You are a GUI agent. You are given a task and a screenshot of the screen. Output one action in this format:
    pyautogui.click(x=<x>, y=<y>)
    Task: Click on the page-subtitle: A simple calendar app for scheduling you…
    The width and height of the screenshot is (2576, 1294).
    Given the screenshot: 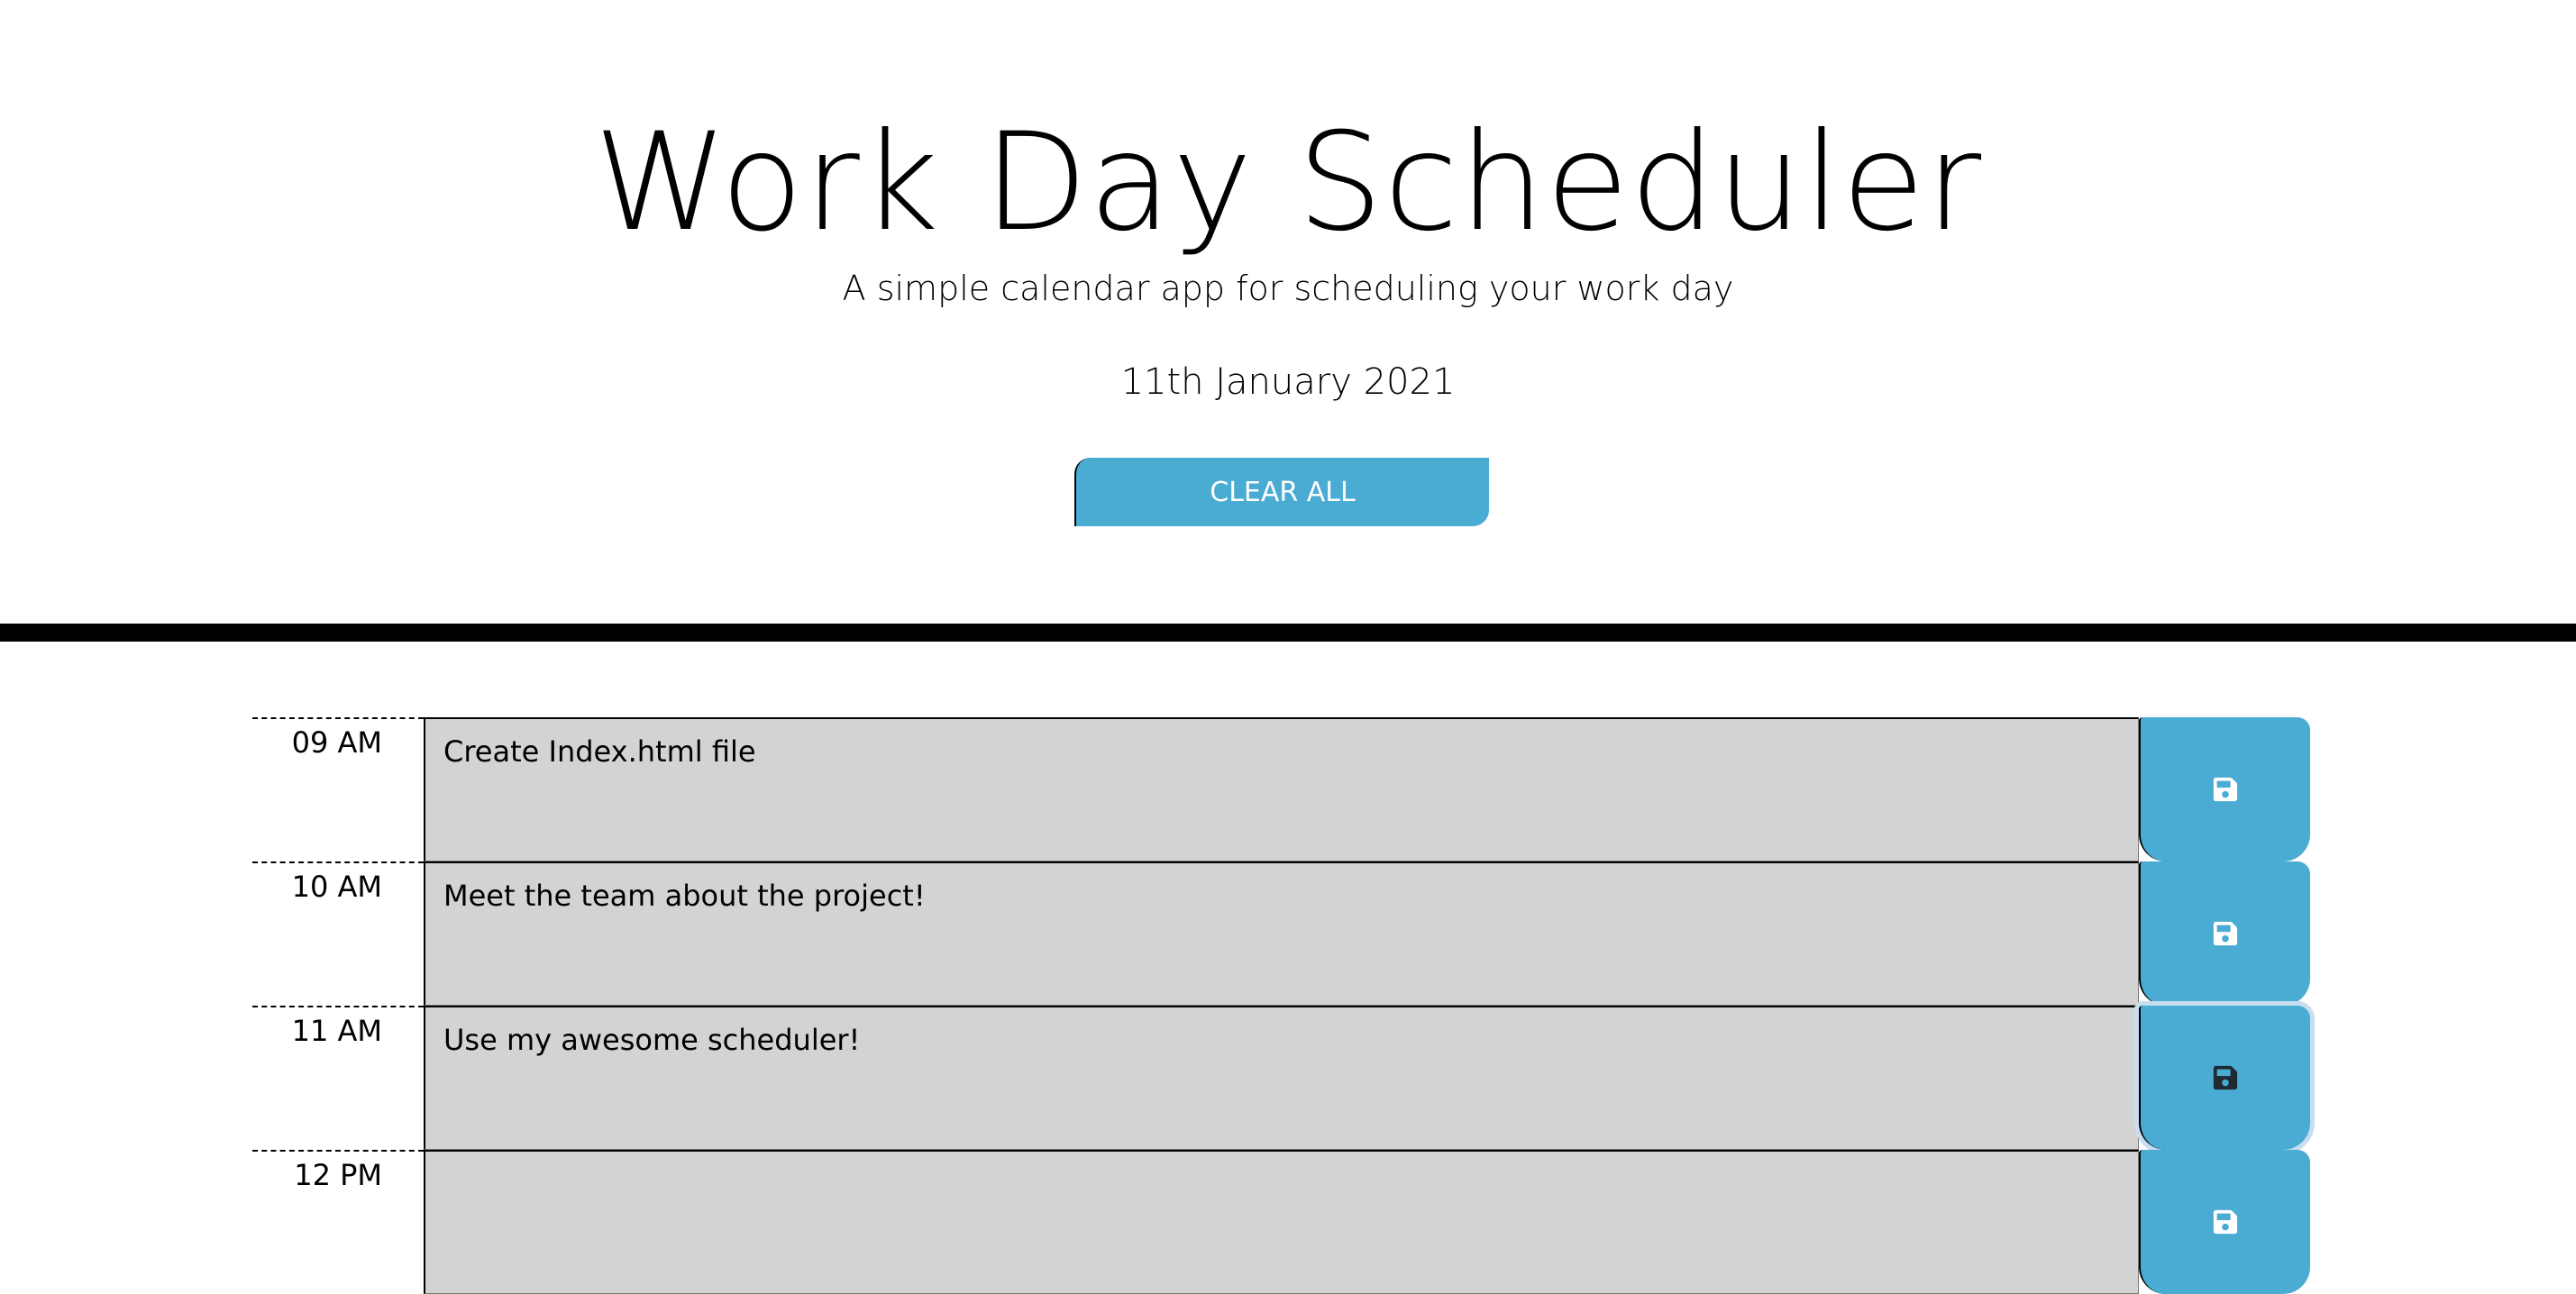 What is the action you would take?
    pyautogui.click(x=1288, y=288)
    